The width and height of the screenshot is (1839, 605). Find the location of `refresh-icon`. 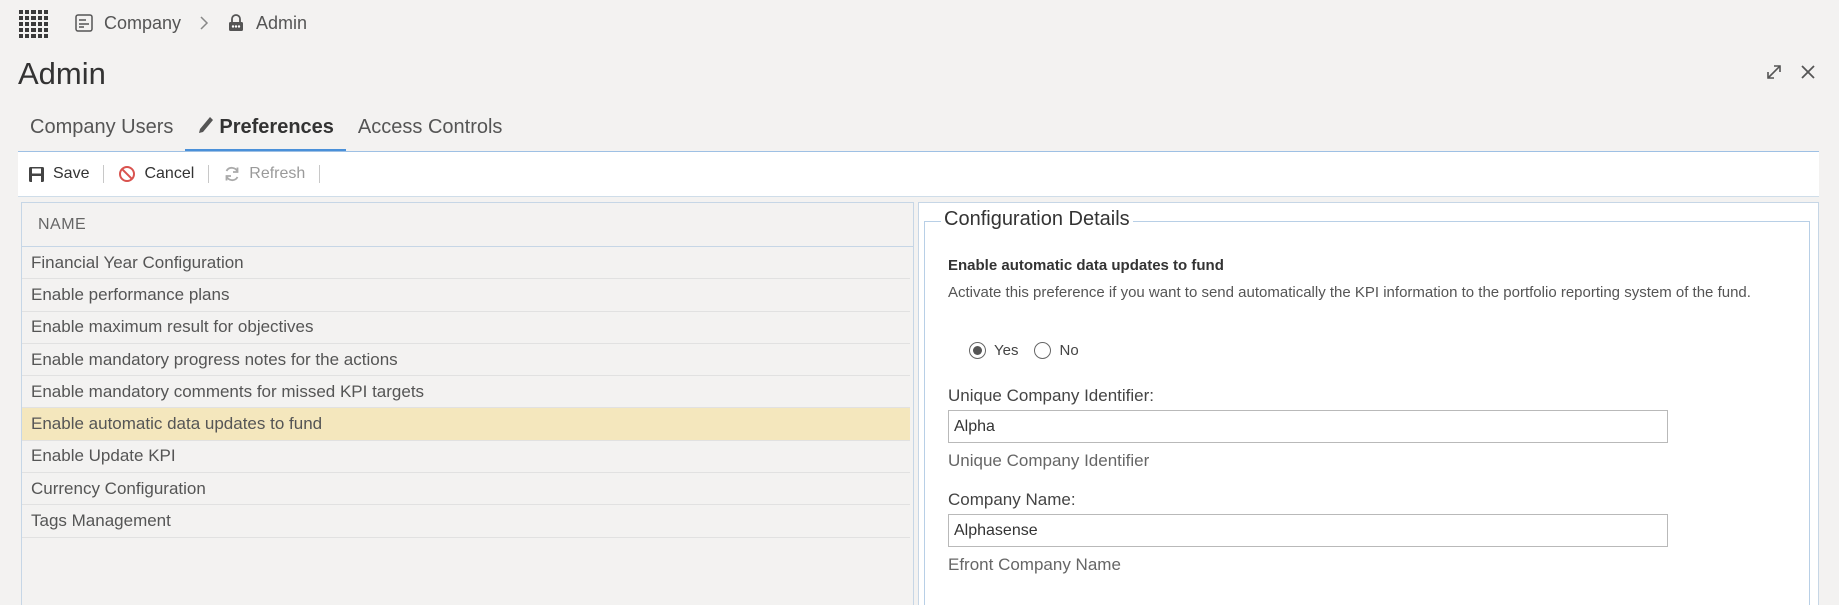

refresh-icon is located at coordinates (232, 174).